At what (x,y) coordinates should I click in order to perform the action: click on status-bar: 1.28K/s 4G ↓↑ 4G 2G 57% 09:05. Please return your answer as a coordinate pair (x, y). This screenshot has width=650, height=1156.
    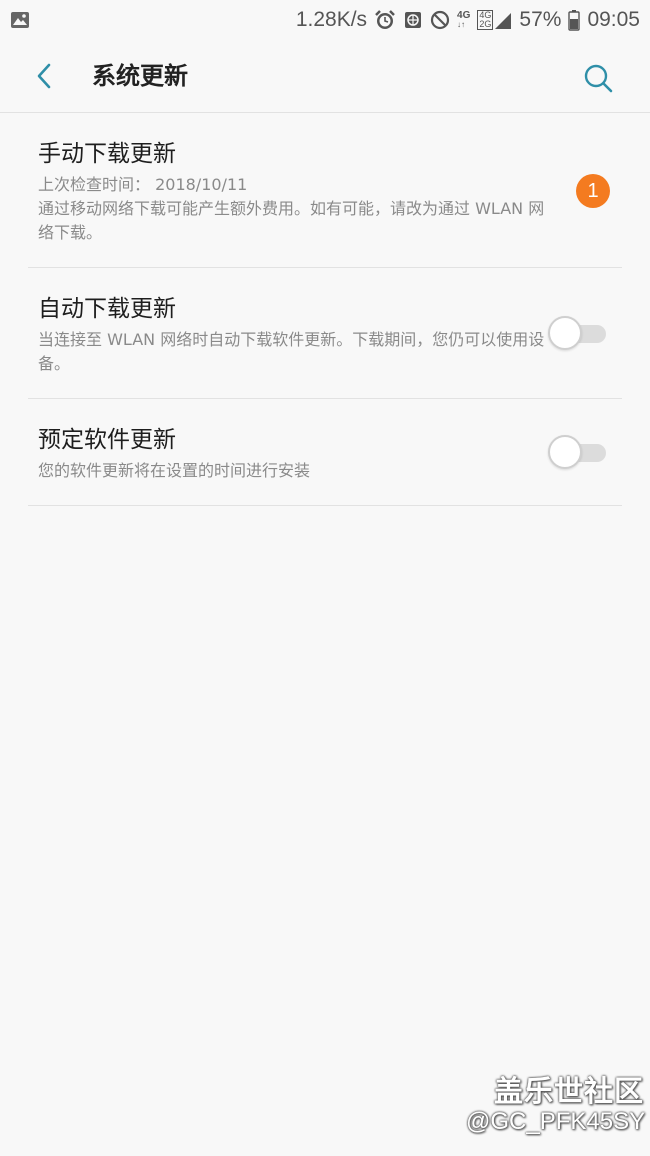
    Looking at the image, I should click on (325, 20).